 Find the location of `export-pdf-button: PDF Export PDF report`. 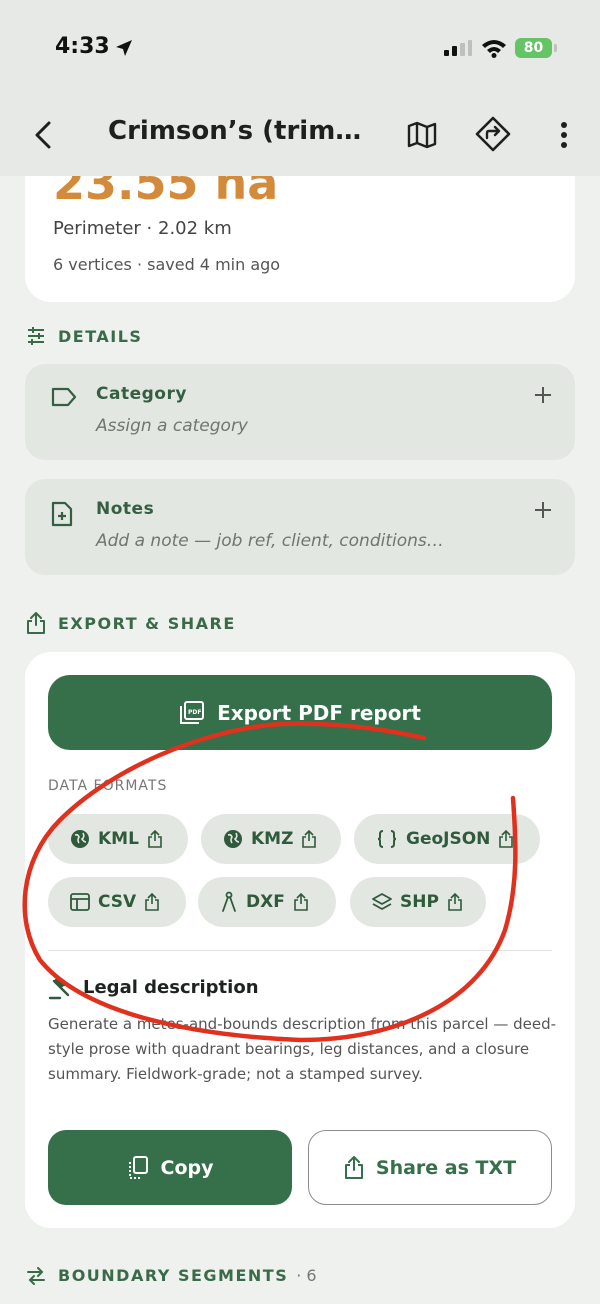

export-pdf-button: PDF Export PDF report is located at coordinates (300, 712).